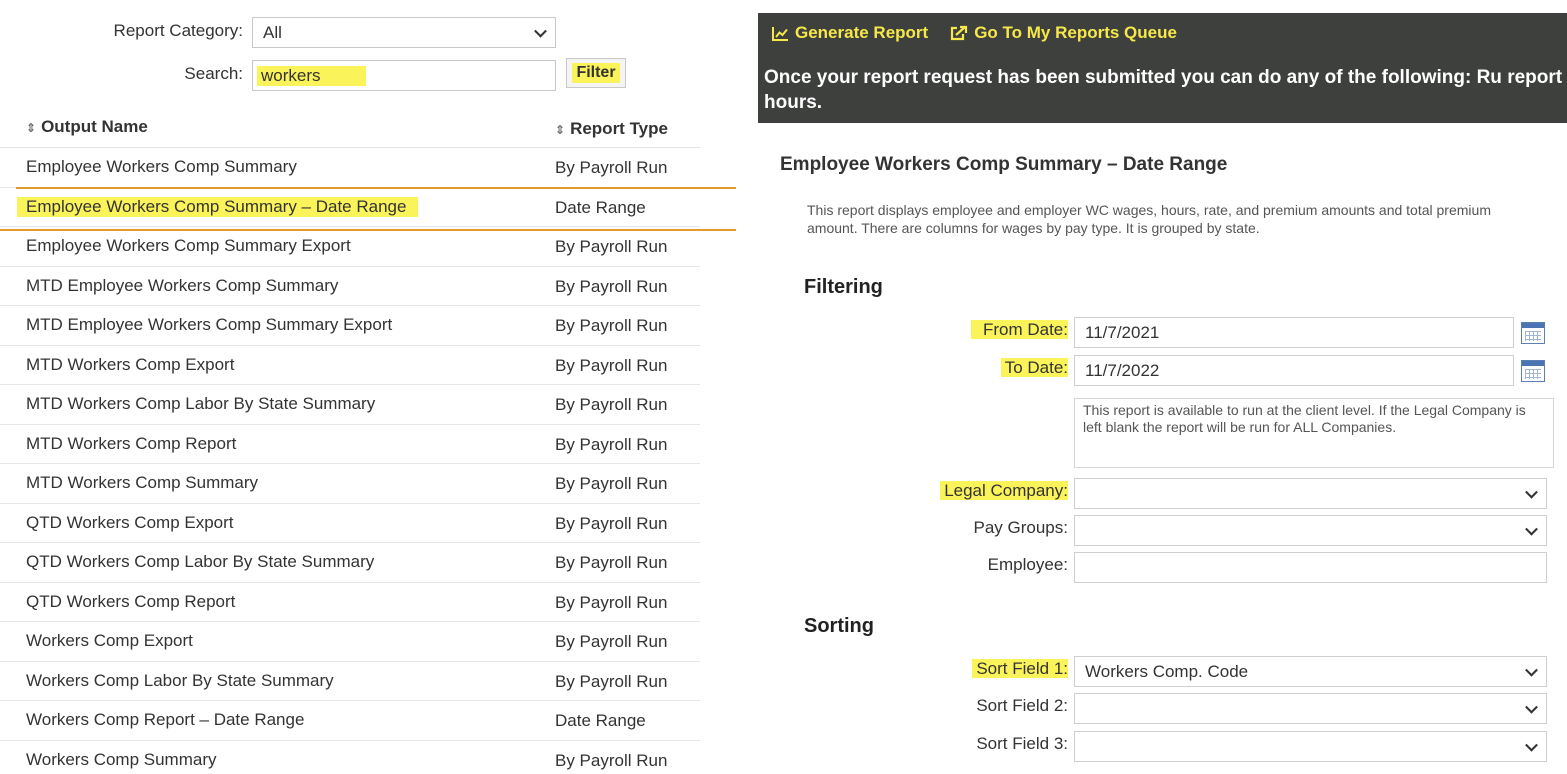  What do you see at coordinates (1021, 527) in the screenshot?
I see `pay-groups-label: Pay Groups:` at bounding box center [1021, 527].